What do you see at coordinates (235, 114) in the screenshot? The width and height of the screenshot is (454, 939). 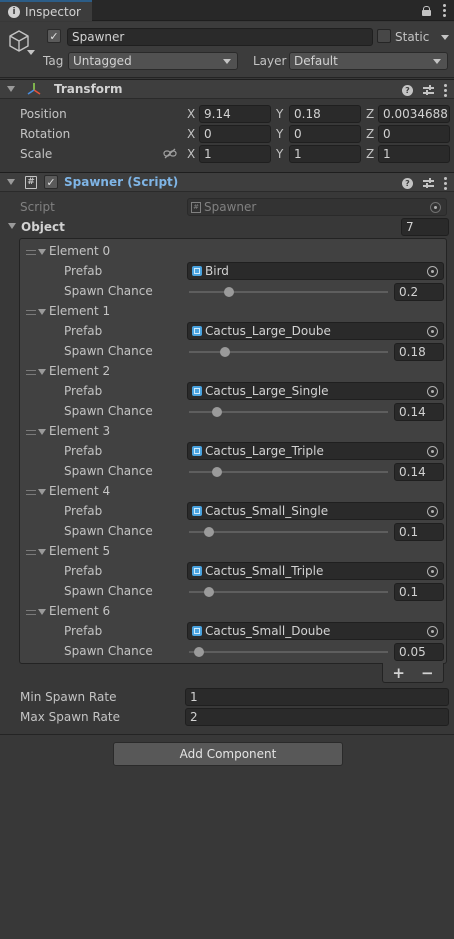 I see `position-x-field: 9.14` at bounding box center [235, 114].